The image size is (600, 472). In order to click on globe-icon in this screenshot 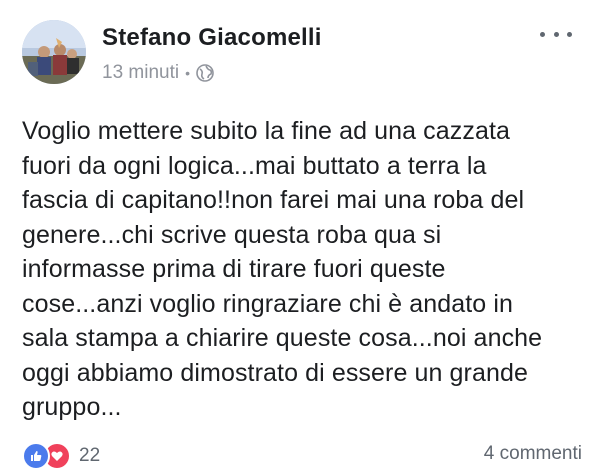, I will do `click(205, 73)`.